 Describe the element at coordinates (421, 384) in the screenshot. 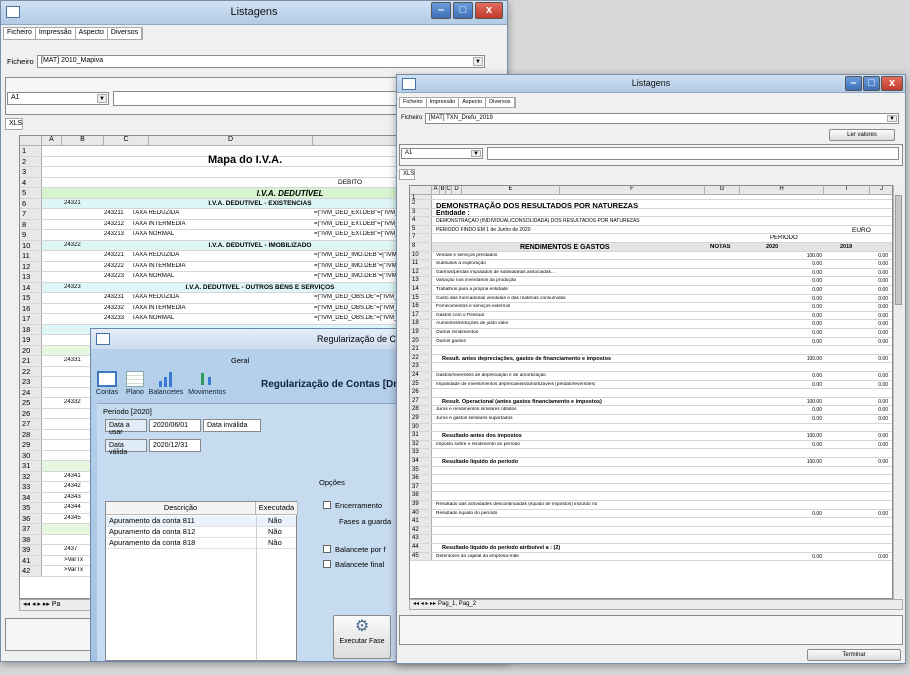

I see `row-number: 25` at that location.